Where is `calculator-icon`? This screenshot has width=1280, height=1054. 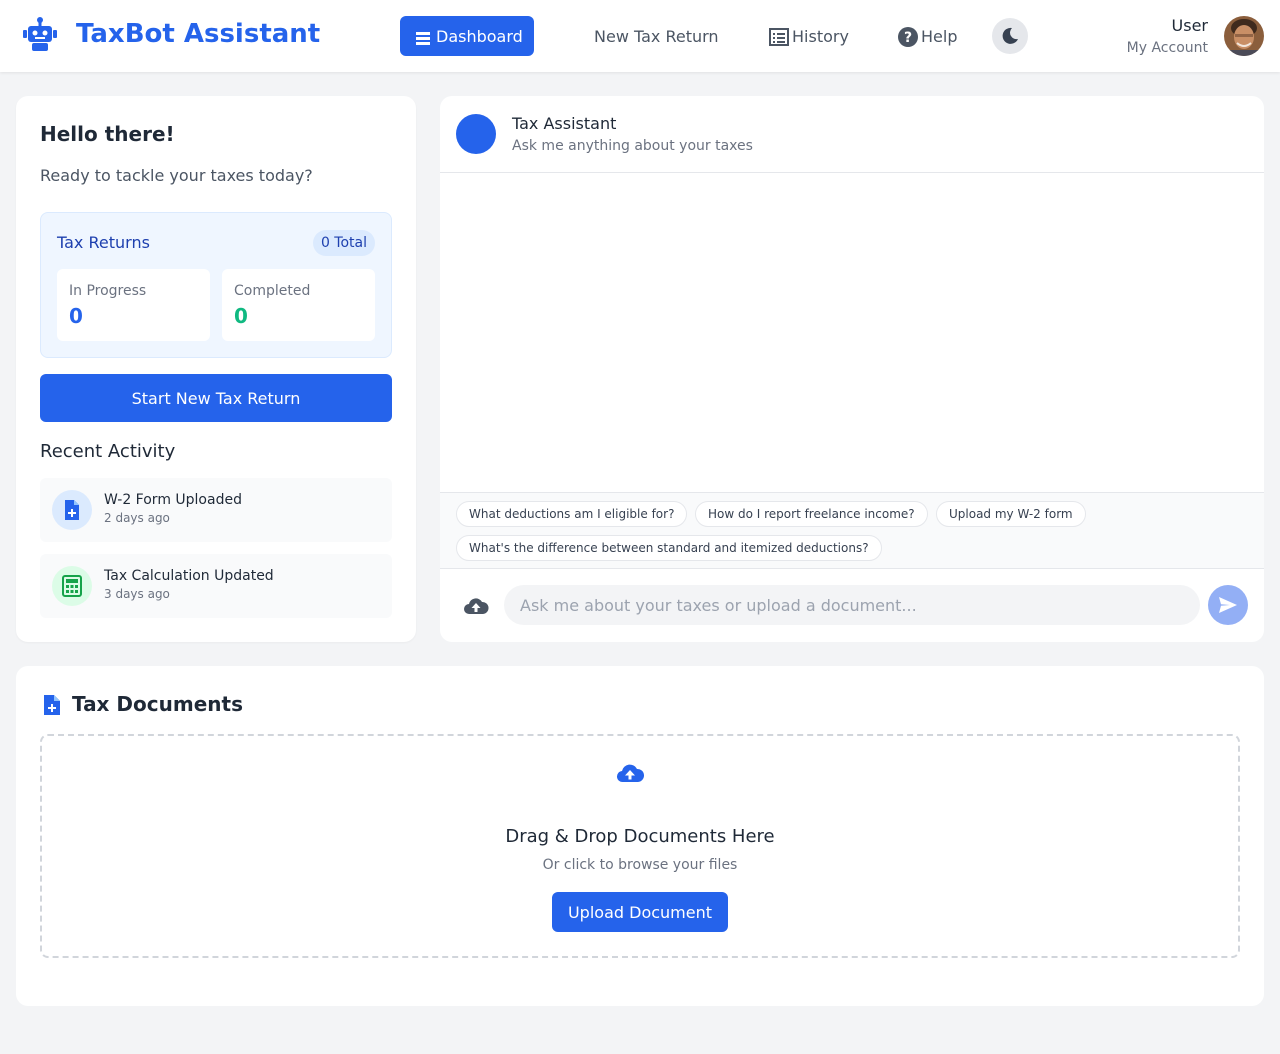
calculator-icon is located at coordinates (72, 586).